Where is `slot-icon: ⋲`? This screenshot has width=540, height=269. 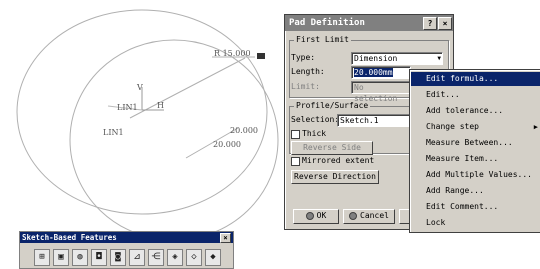
slot-icon: ⋲ is located at coordinates (156, 257).